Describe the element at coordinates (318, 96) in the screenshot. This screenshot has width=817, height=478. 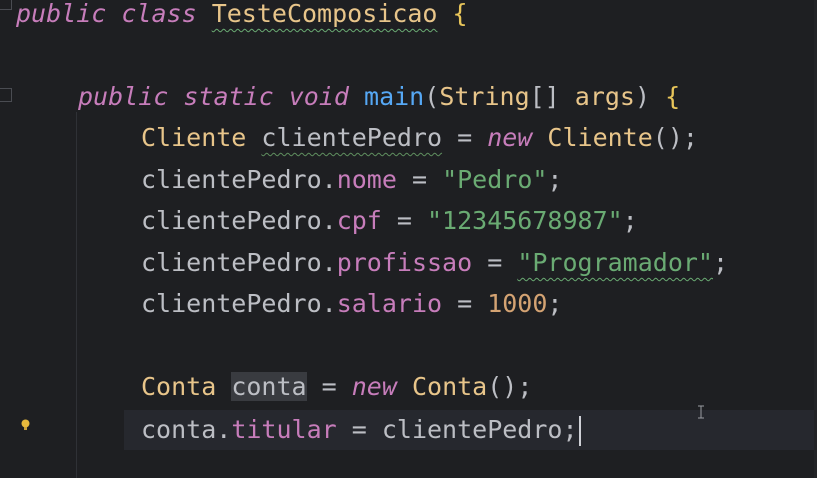
I see `code-token: void` at that location.